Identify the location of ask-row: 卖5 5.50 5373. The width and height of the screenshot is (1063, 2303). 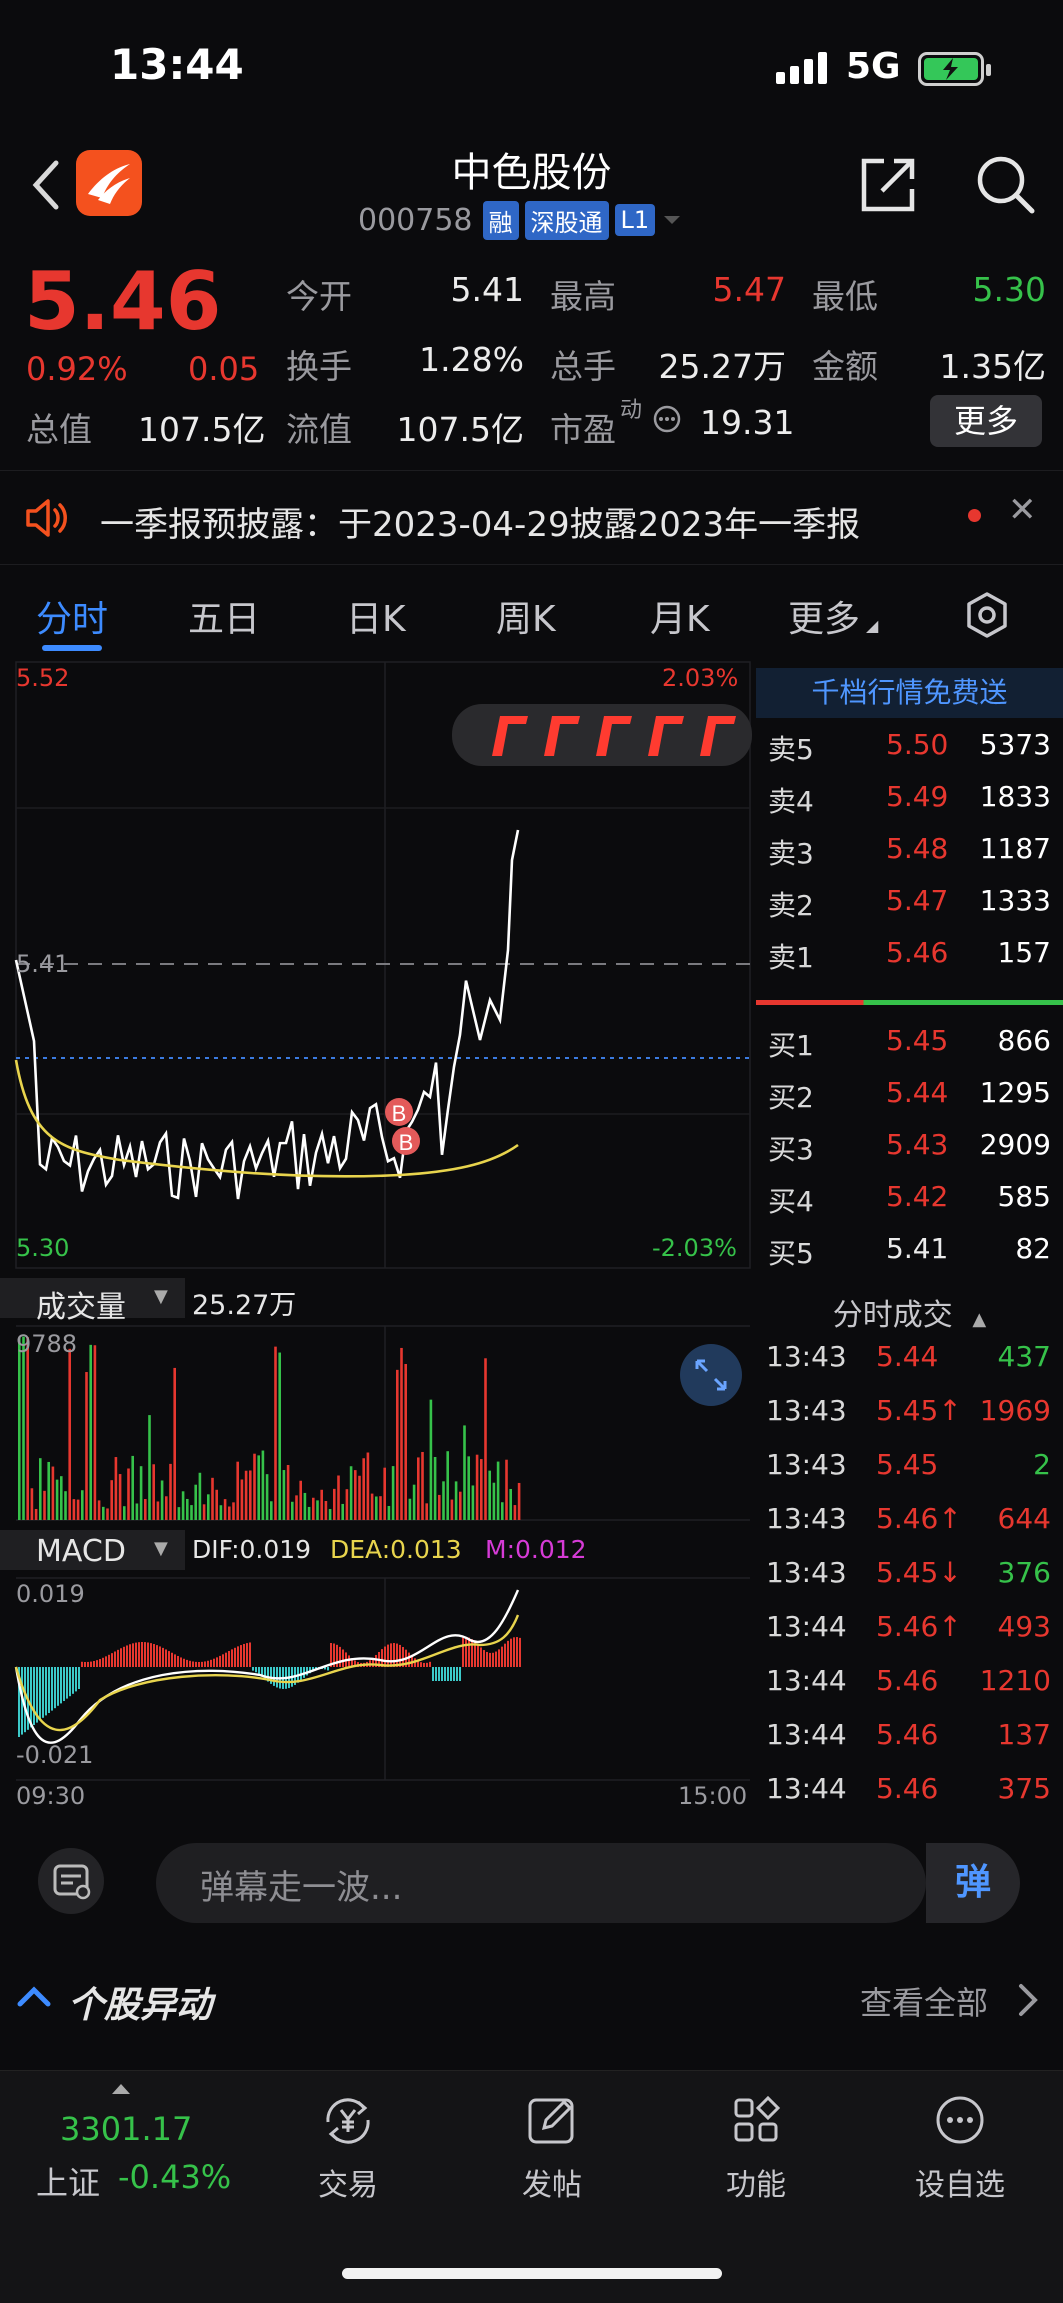
(909, 754).